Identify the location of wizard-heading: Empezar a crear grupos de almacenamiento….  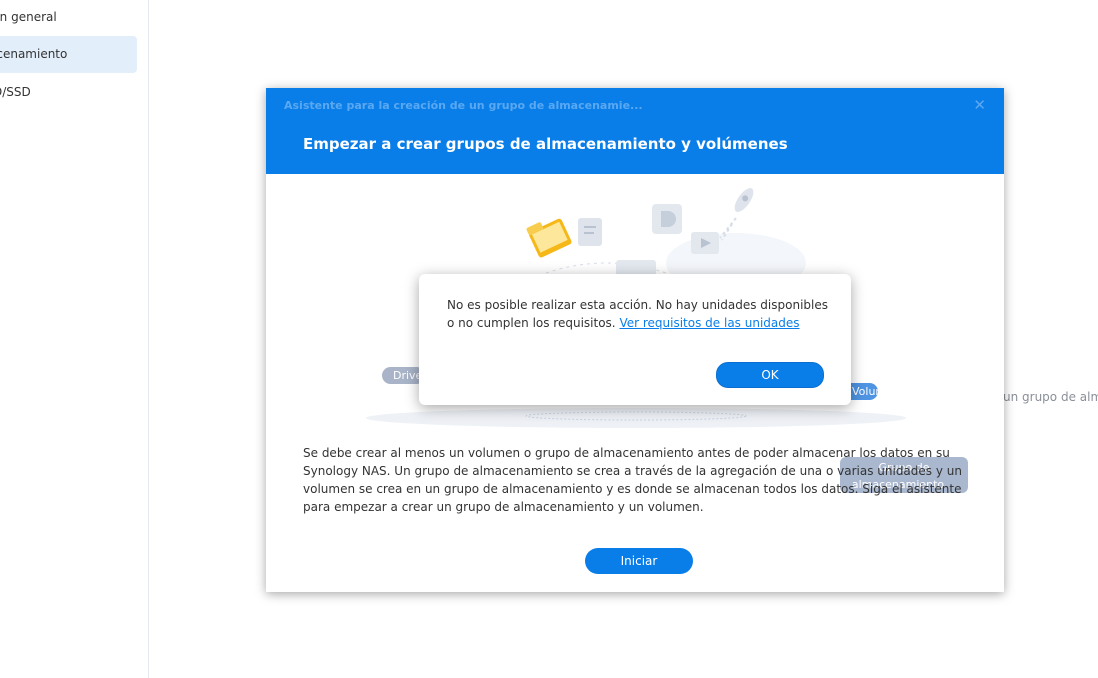
(545, 144).